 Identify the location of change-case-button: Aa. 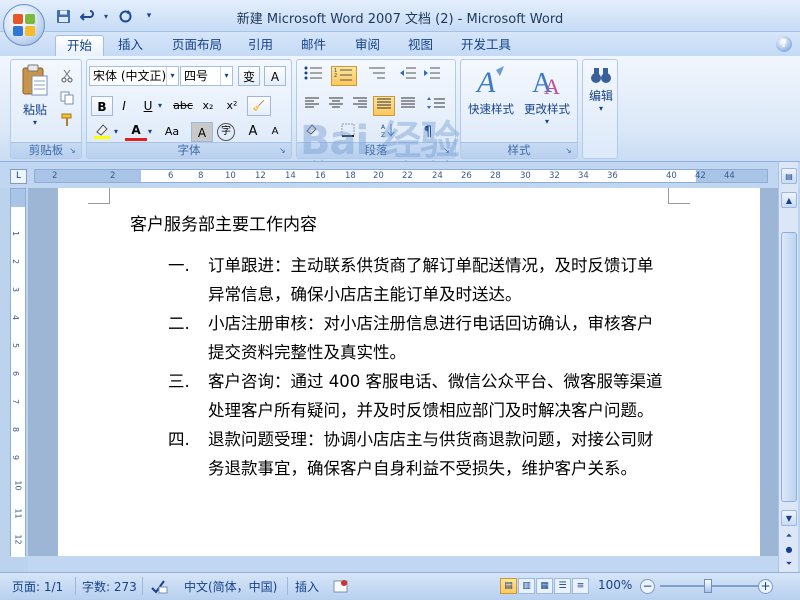
(172, 132).